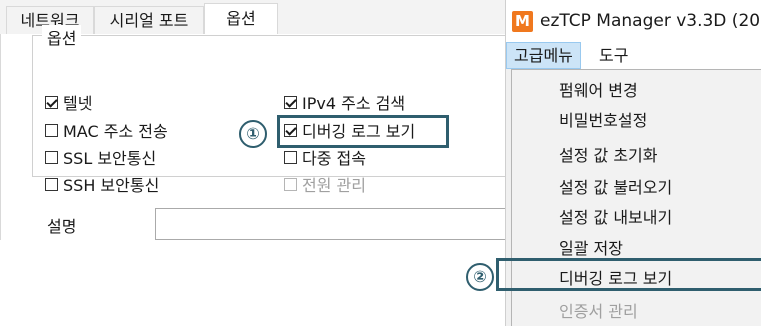  Describe the element at coordinates (522, 21) in the screenshot. I see `app-logo-icon: M` at that location.